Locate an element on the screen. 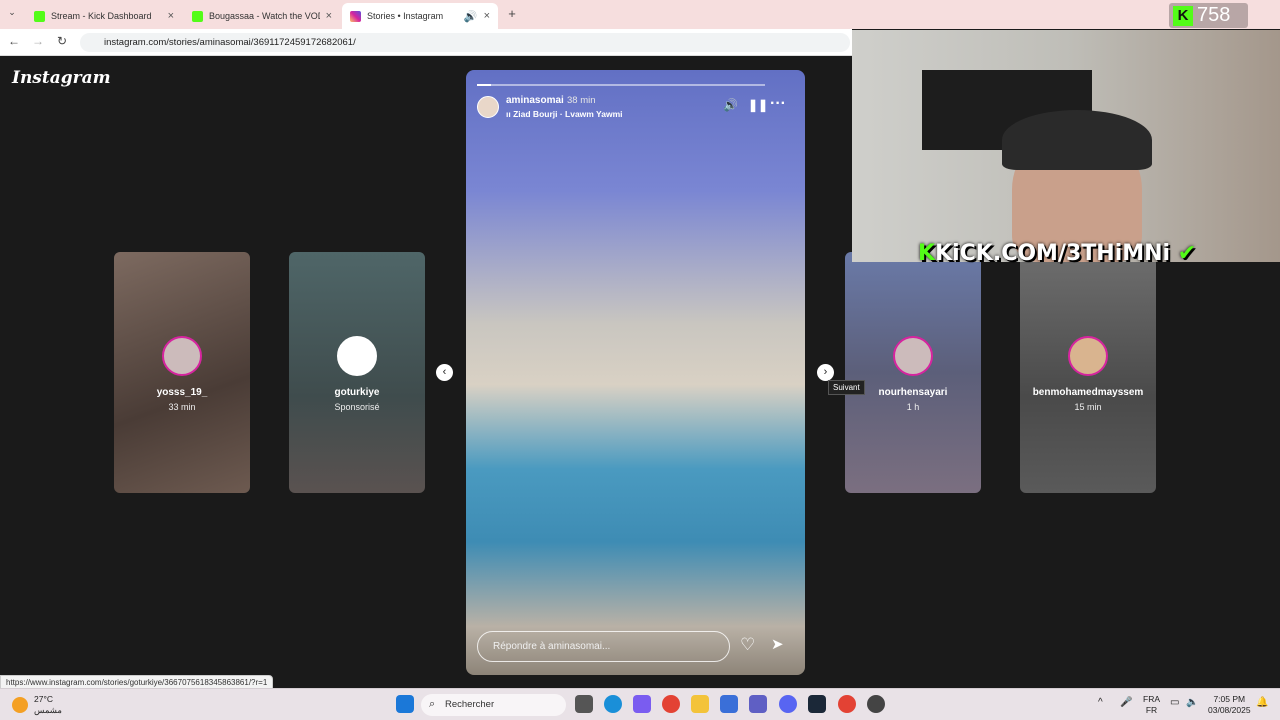 This screenshot has height=720, width=1280. steam-icon is located at coordinates (817, 704).